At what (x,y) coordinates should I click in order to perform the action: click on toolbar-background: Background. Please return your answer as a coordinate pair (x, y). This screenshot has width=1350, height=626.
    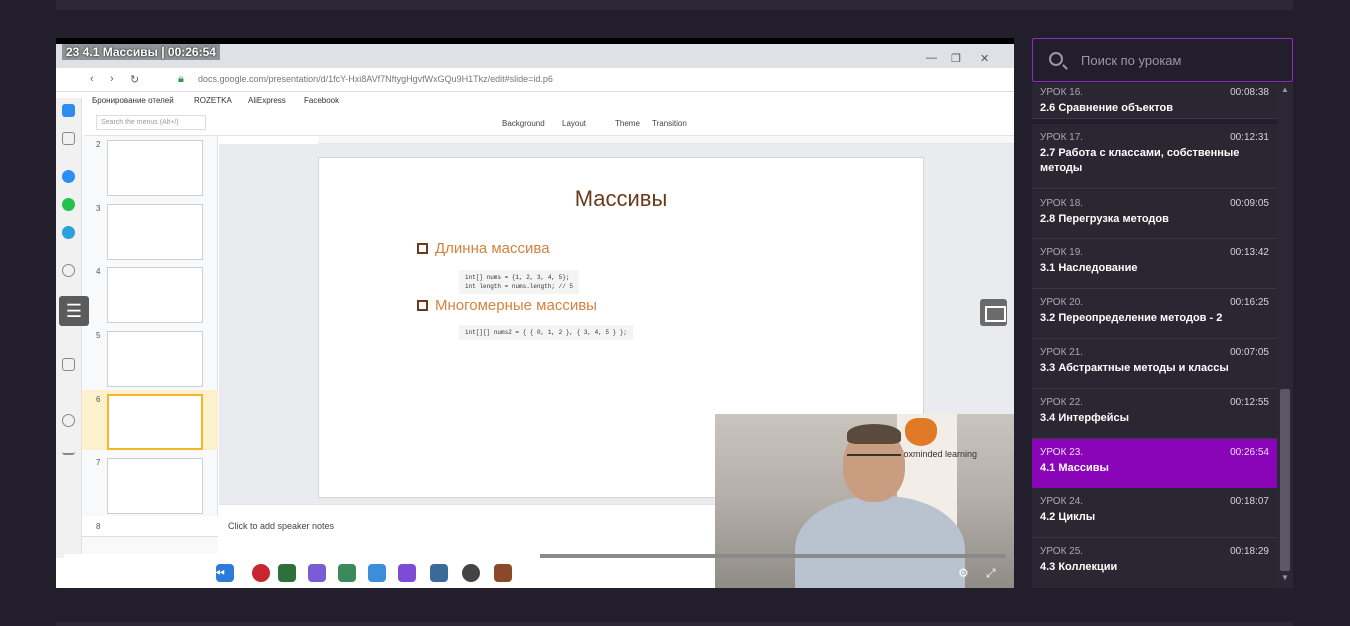
    Looking at the image, I should click on (523, 123).